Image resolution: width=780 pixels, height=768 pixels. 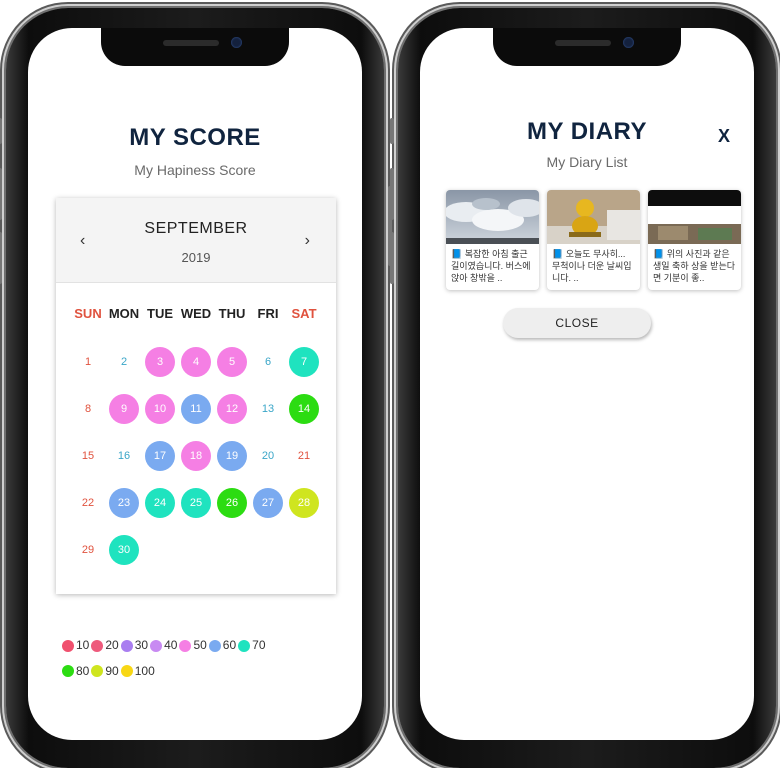 I want to click on legend-label: 100, so click(x=144, y=670).